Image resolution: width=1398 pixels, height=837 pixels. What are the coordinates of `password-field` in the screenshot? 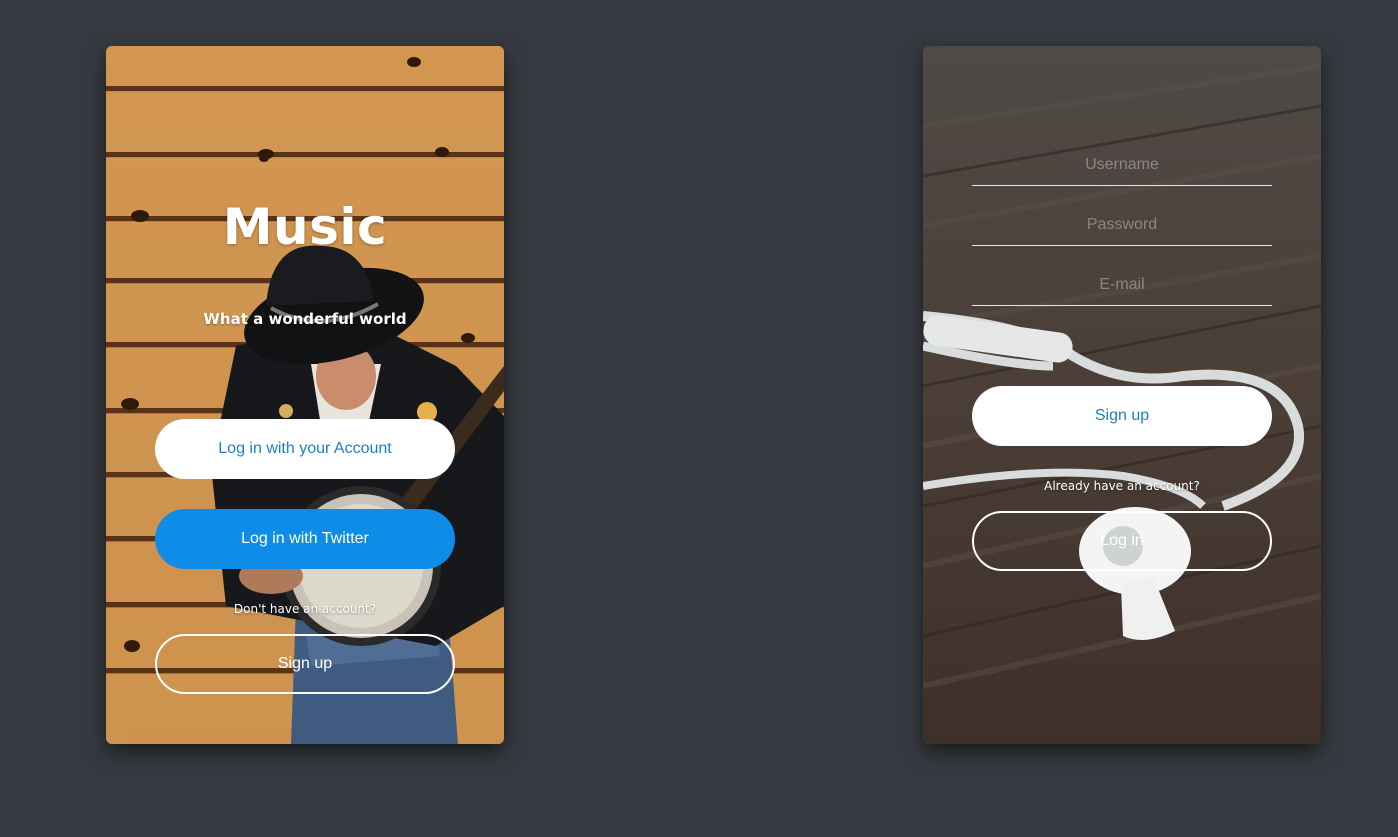 It's located at (1122, 225).